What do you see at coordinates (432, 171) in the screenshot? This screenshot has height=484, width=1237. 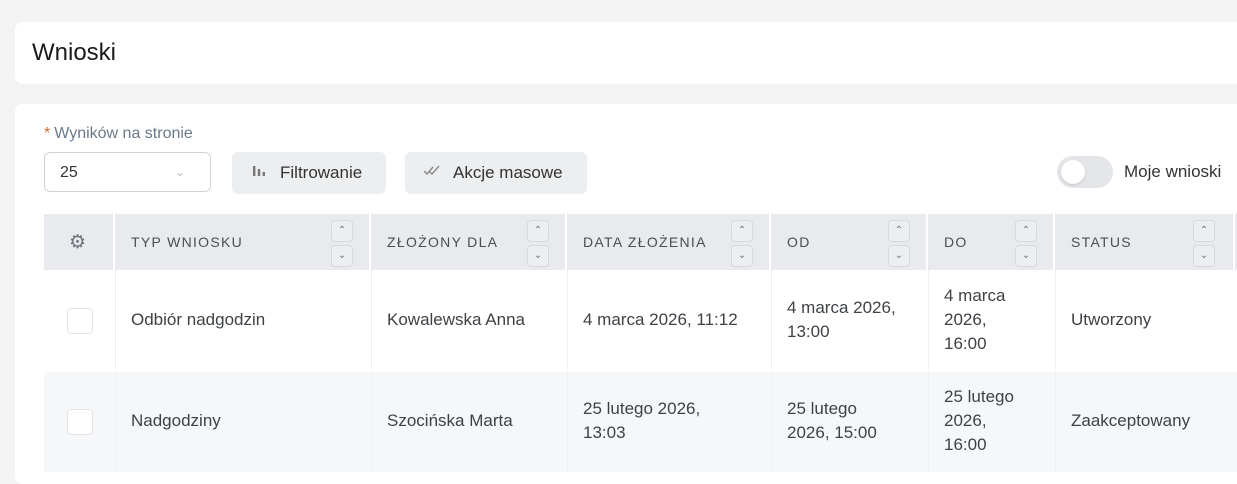 I see `double-check-icon` at bounding box center [432, 171].